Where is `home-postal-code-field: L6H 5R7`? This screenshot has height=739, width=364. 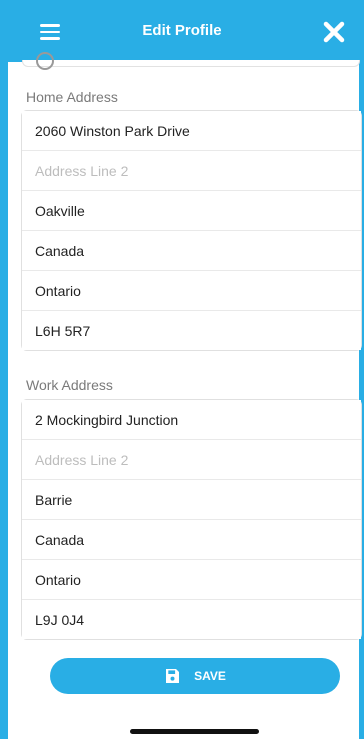
home-postal-code-field: L6H 5R7 is located at coordinates (191, 330).